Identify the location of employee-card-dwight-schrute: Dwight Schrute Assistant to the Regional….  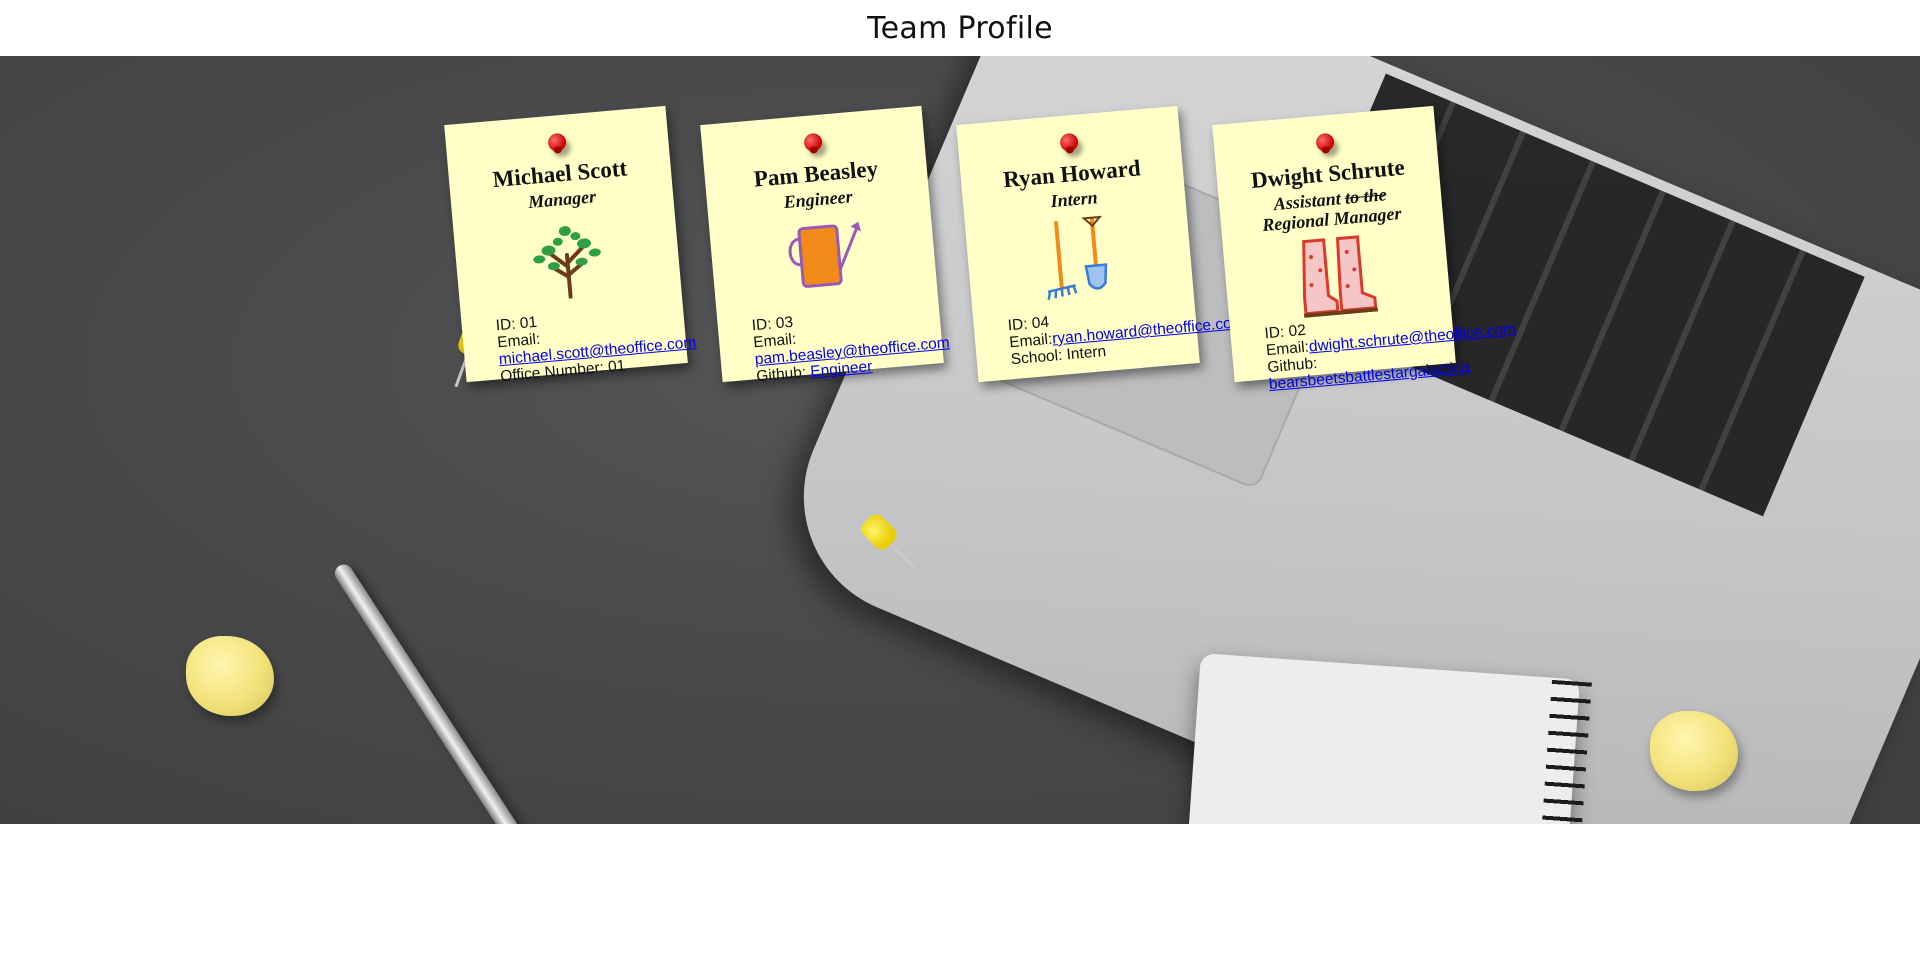
(1364, 249).